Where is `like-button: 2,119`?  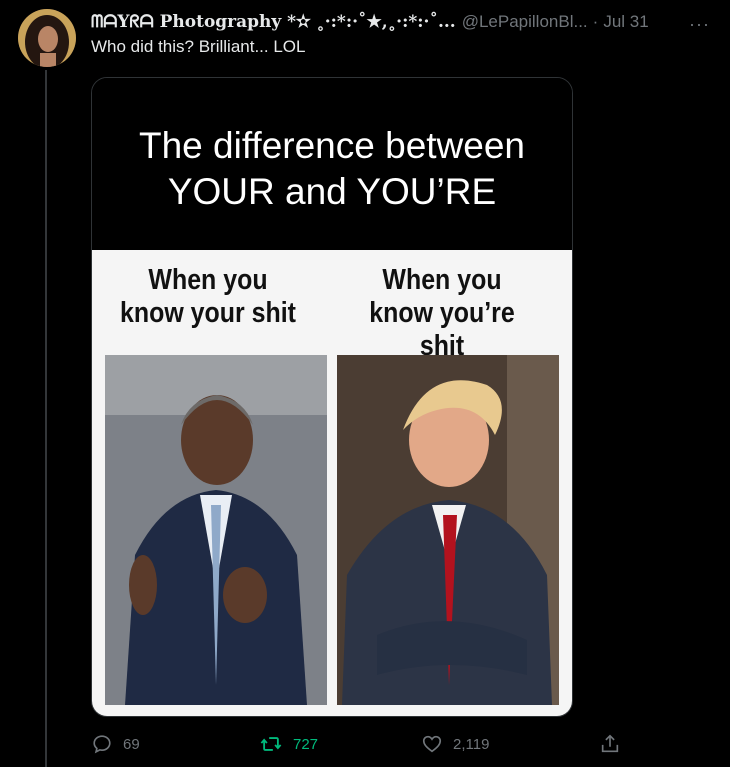
like-button: 2,119 is located at coordinates (455, 744).